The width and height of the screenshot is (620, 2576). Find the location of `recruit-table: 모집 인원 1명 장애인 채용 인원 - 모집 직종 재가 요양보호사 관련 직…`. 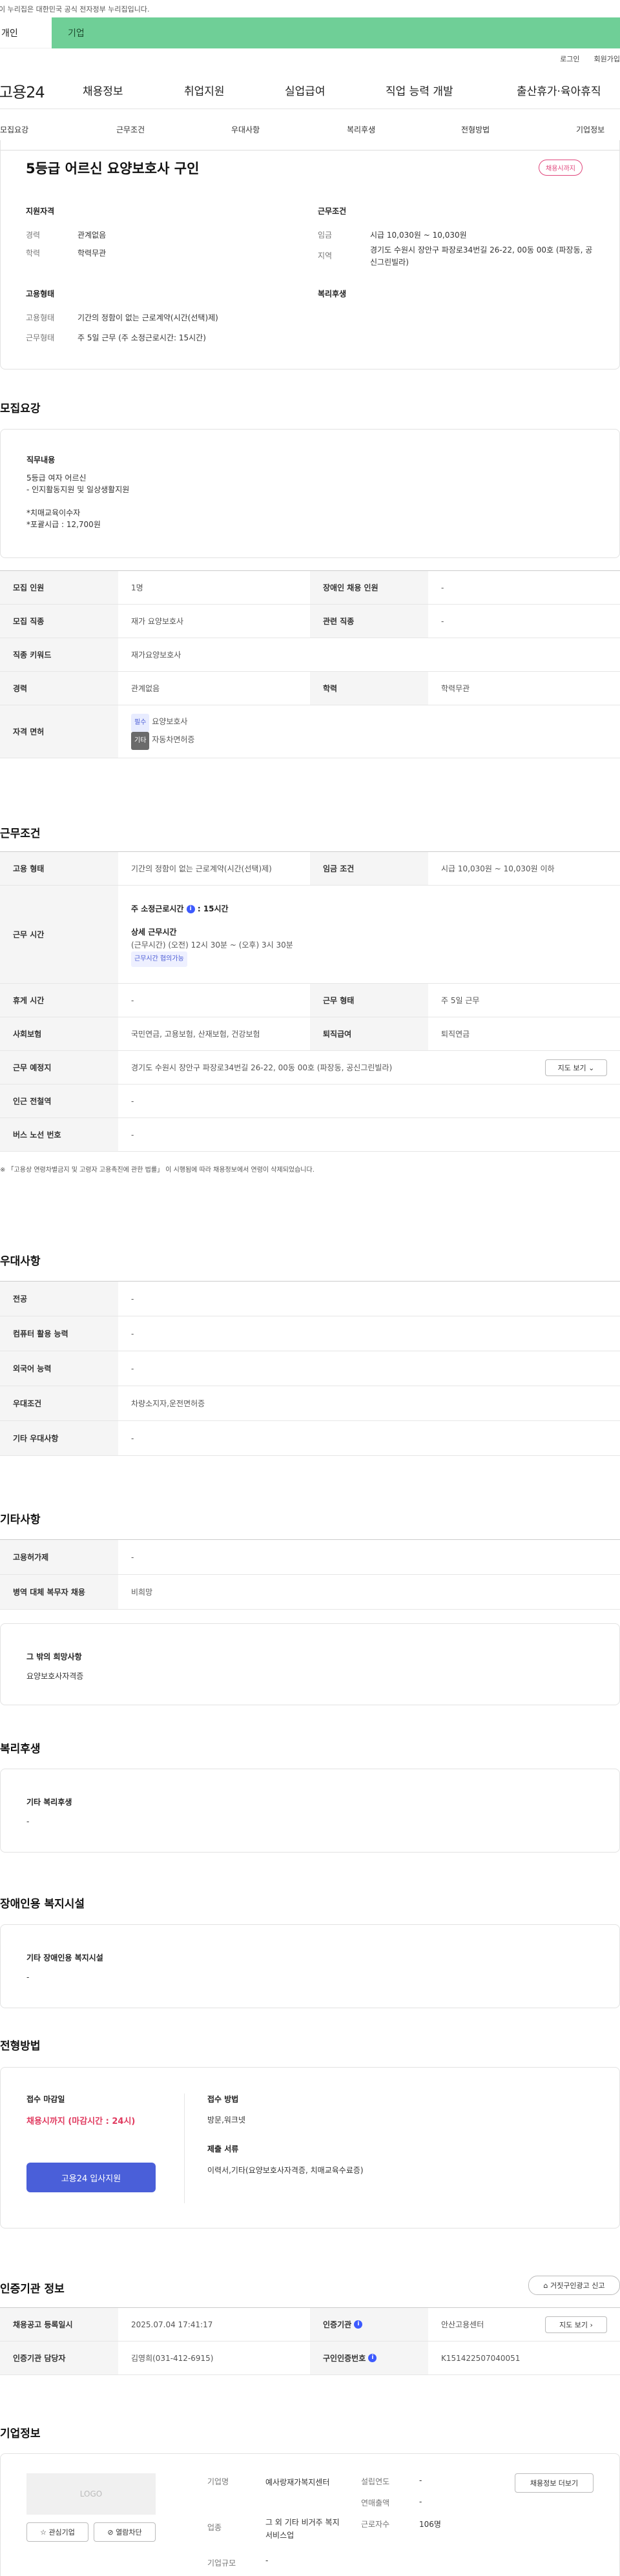

recruit-table: 모집 인원 1명 장애인 채용 인원 - 모집 직종 재가 요양보호사 관련 직… is located at coordinates (310, 664).